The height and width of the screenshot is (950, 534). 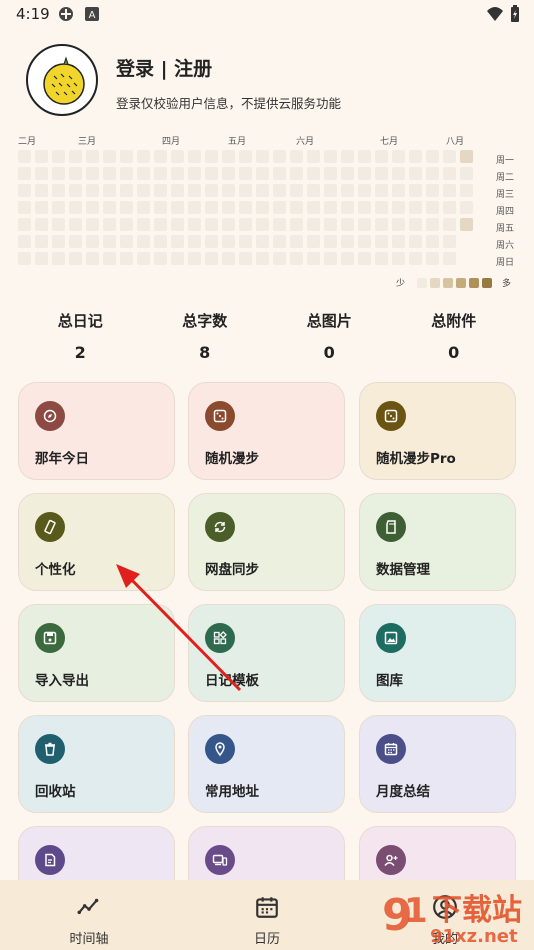 What do you see at coordinates (267, 336) in the screenshot?
I see `stats-row: 总日记 2 总字数 8 总图片 0 总附件 0` at bounding box center [267, 336].